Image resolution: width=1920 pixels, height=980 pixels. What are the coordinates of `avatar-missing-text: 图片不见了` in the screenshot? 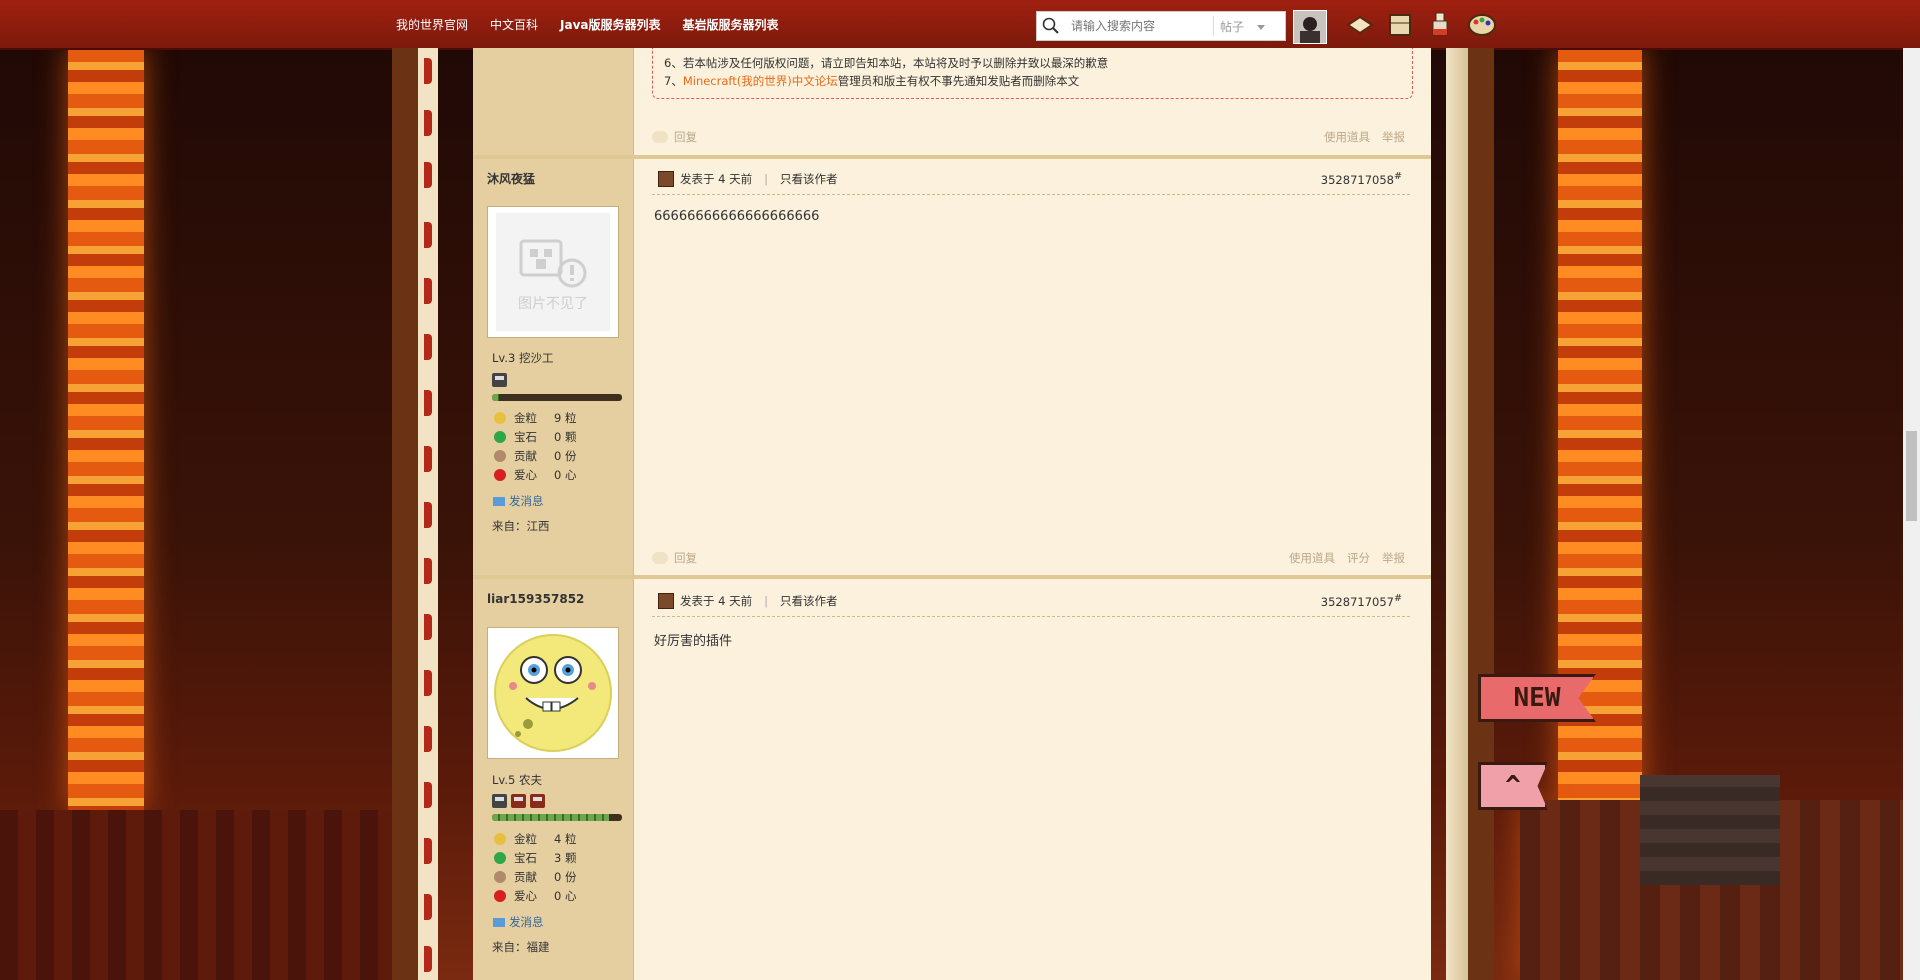 It's located at (553, 304).